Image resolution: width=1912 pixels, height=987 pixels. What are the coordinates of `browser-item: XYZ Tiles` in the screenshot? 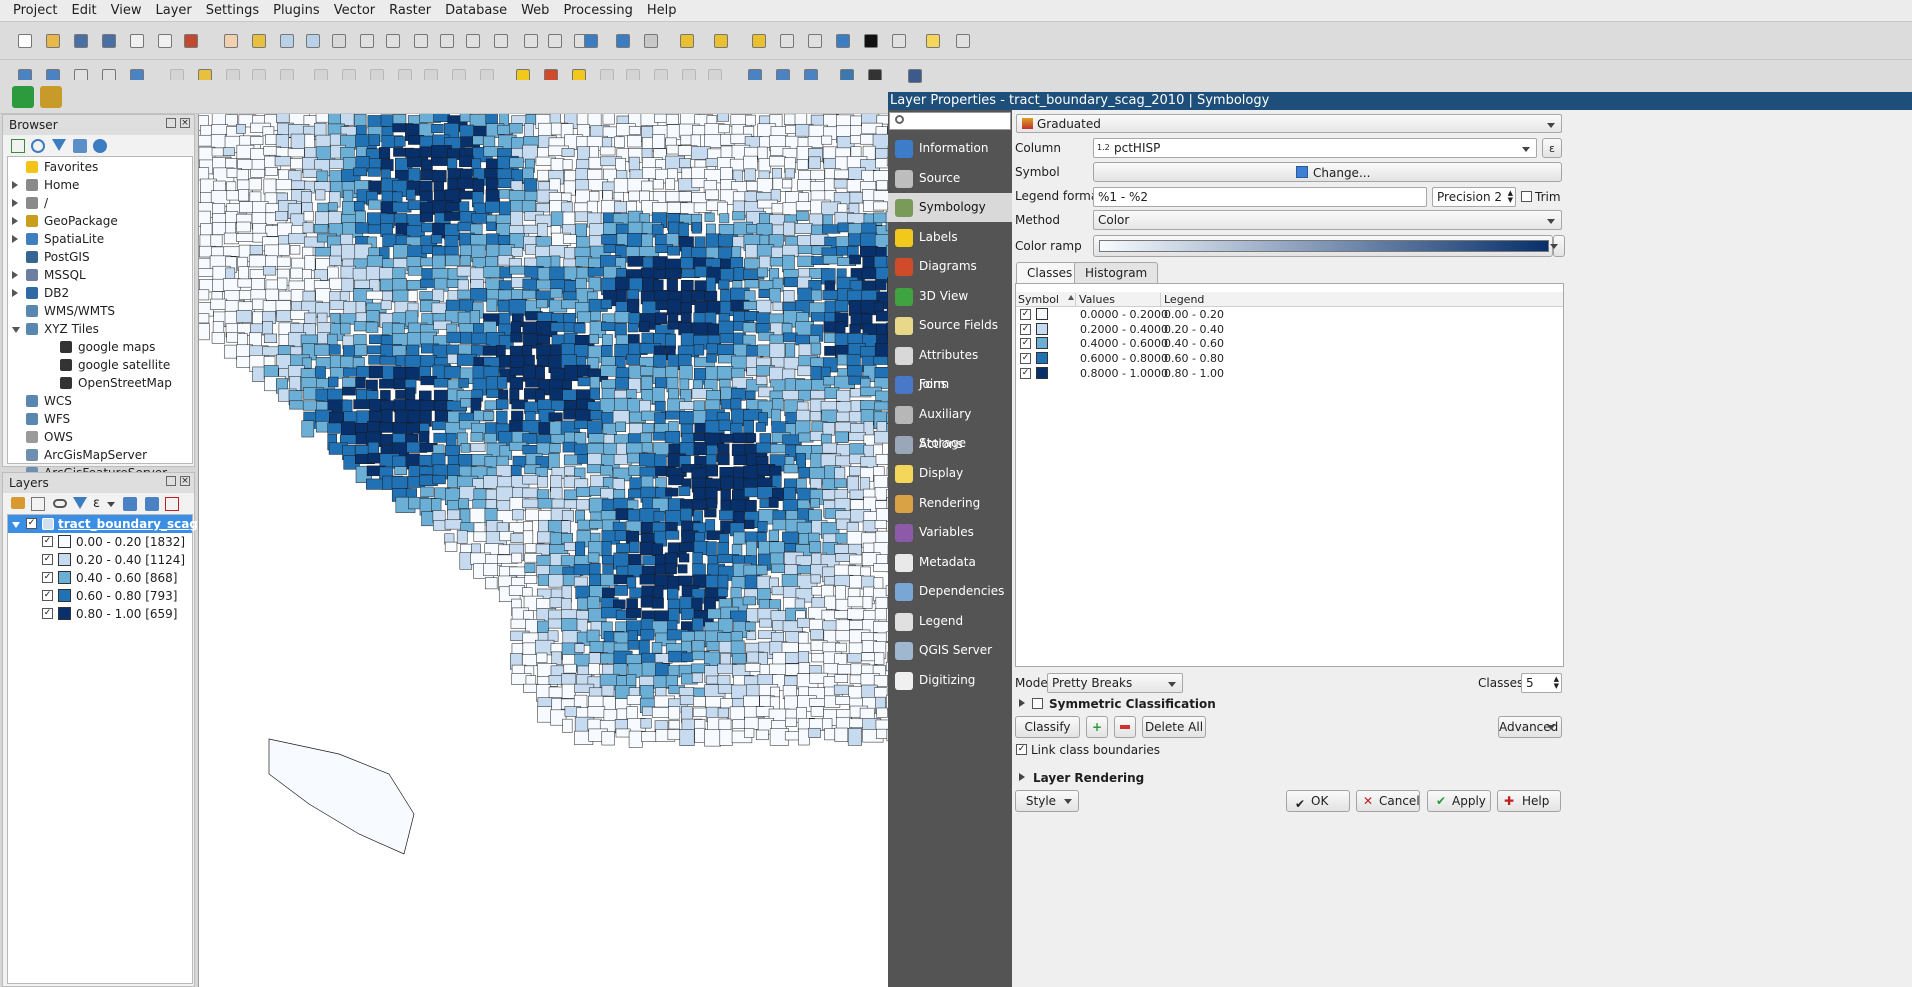 It's located at (100, 329).